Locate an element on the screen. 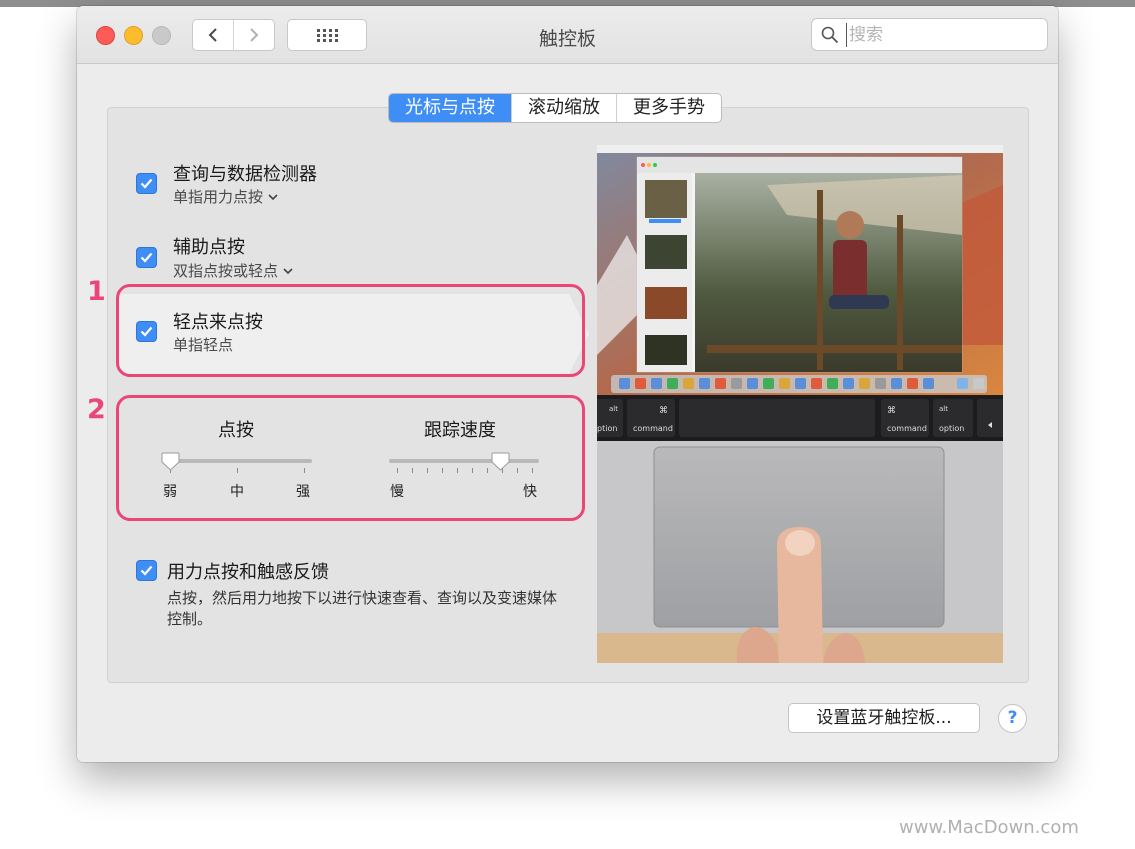  annotation-marker-2: 2 is located at coordinates (96, 409).